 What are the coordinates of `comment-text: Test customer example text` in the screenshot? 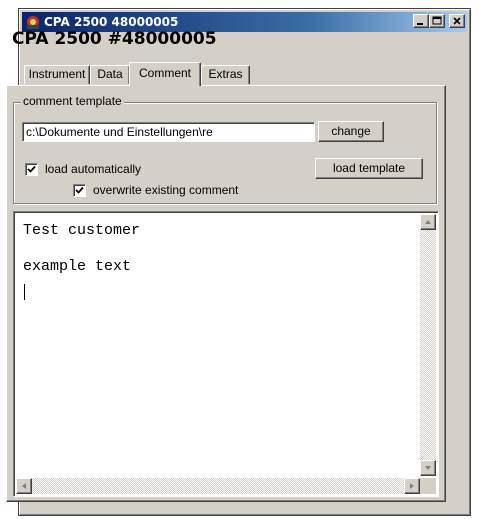 It's located at (81, 249).